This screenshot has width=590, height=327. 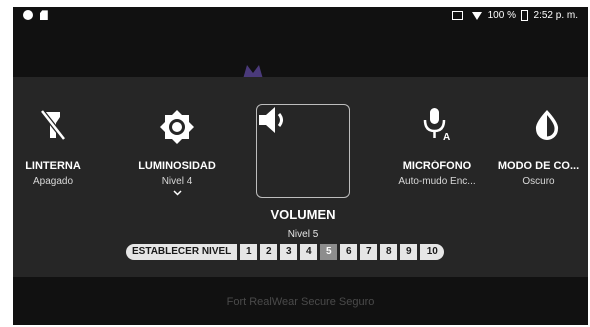 I want to click on microphone-auto-icon: A, so click(x=436, y=124).